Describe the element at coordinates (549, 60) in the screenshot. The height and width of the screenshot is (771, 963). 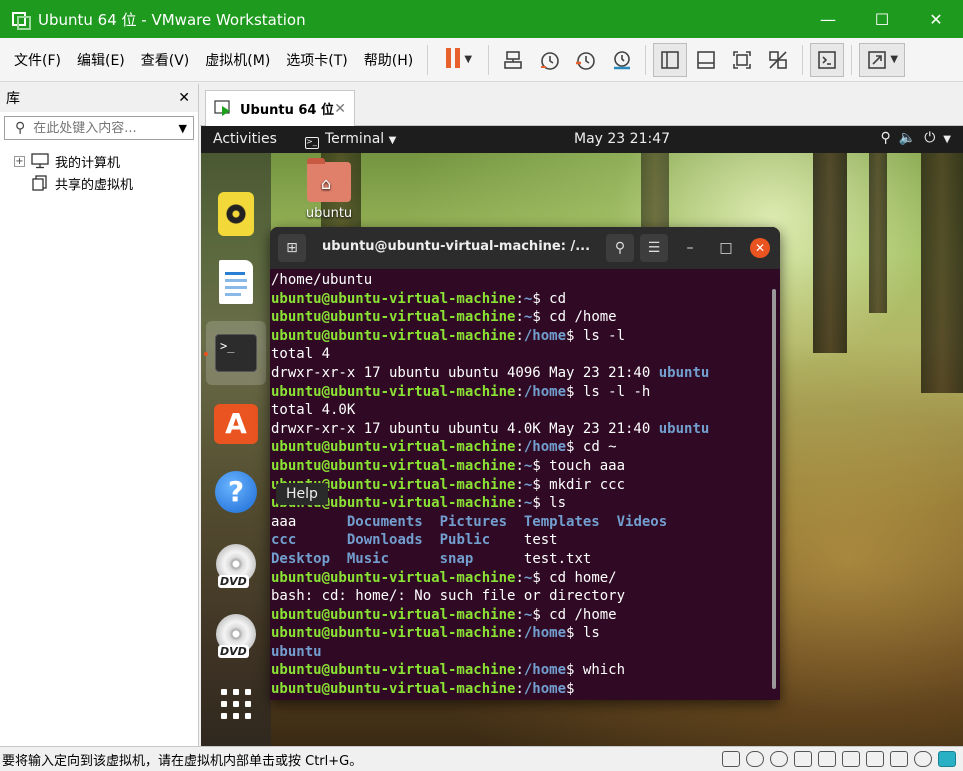
I see `snapshot-button` at that location.